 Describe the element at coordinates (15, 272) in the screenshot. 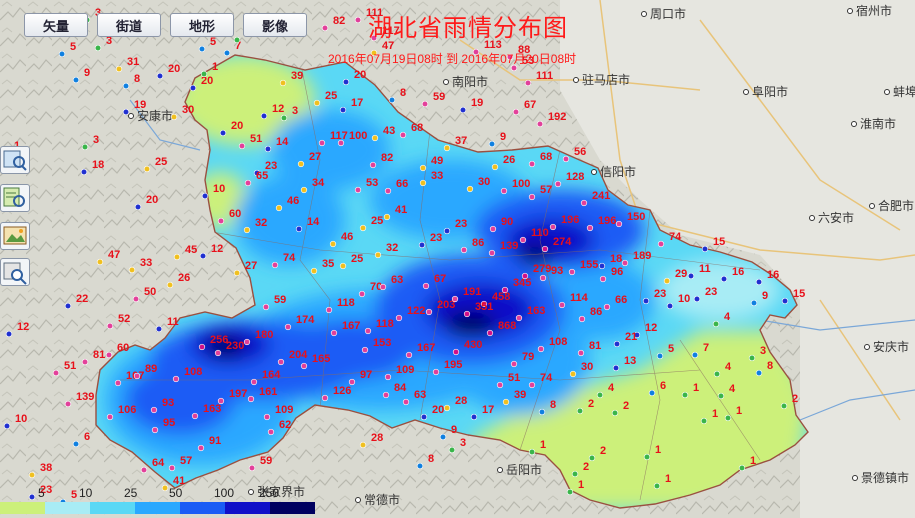

I see `route-icon` at that location.